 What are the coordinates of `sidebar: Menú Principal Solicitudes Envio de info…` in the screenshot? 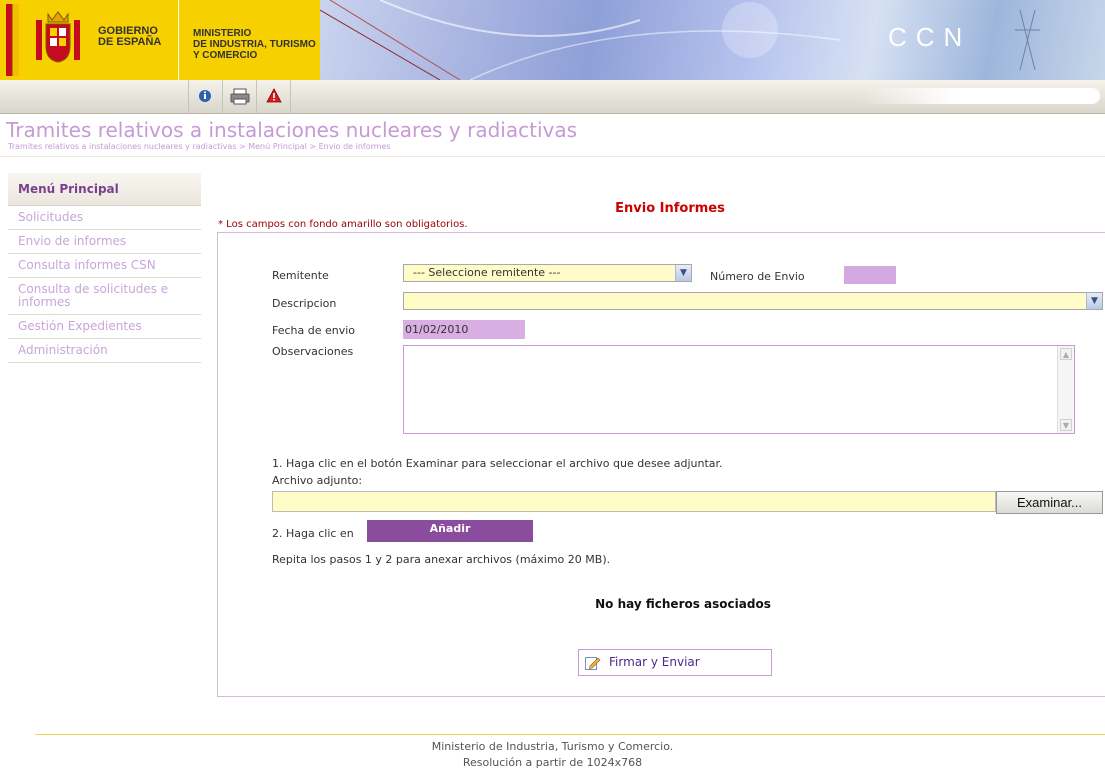 It's located at (104, 268).